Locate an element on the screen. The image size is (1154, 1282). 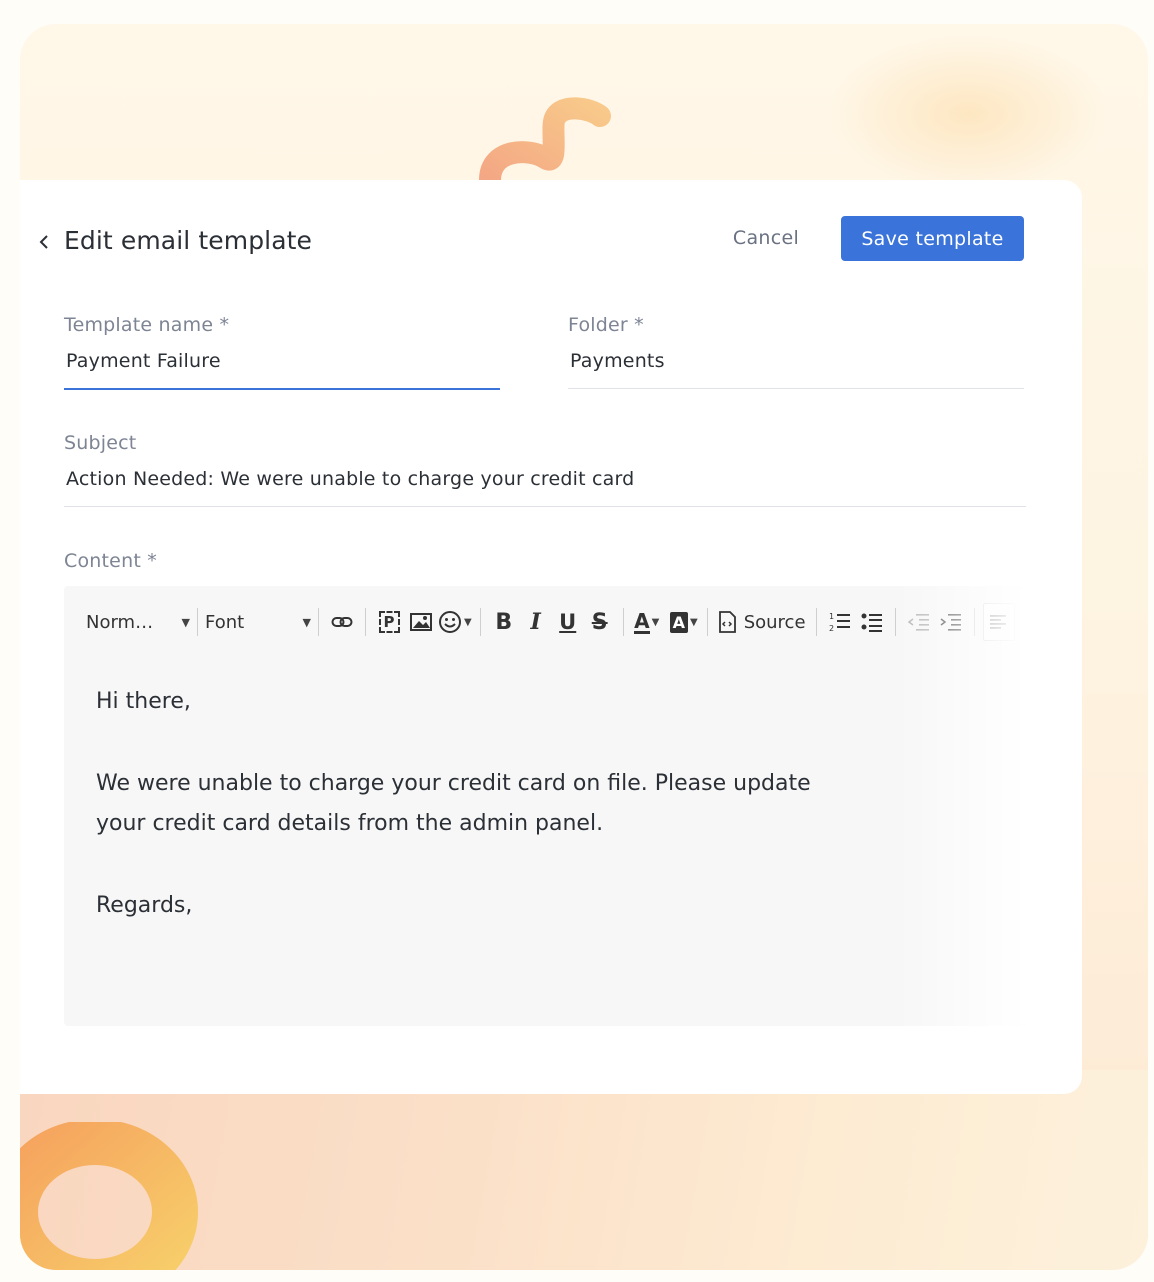
content-label: Content * is located at coordinates (110, 561).